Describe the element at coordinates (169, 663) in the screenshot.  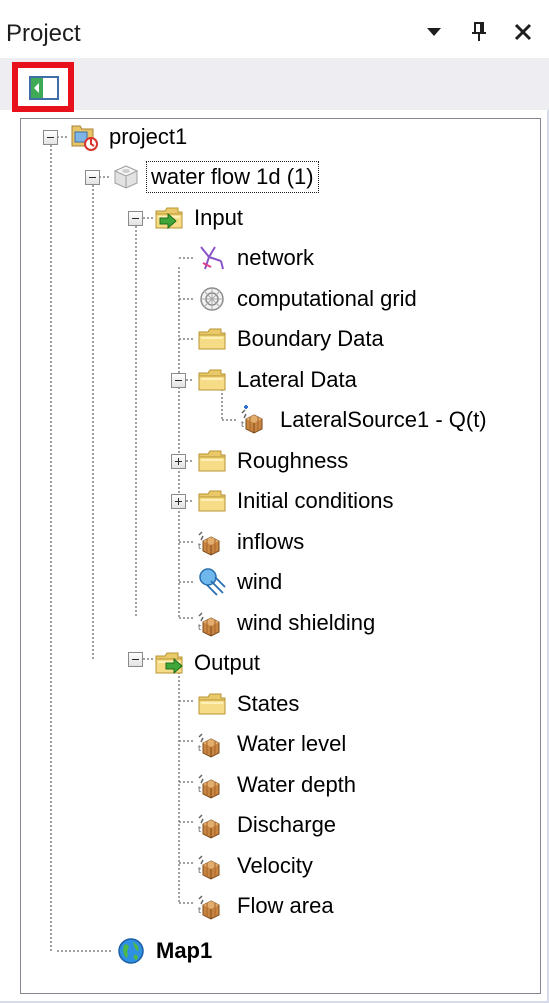
I see `output-folder-icon` at that location.